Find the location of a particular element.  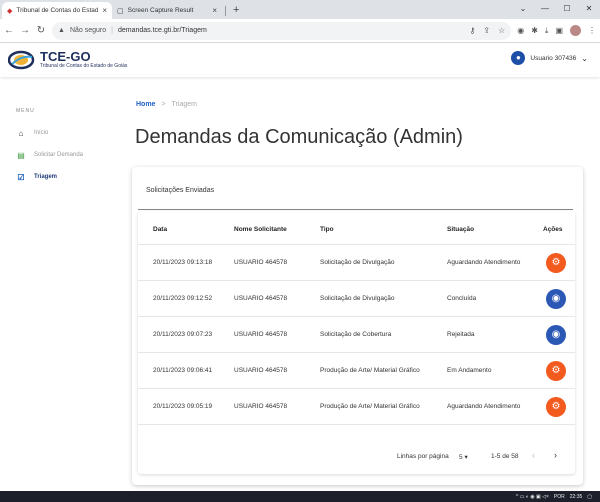

forward-icon: → is located at coordinates (25, 30).